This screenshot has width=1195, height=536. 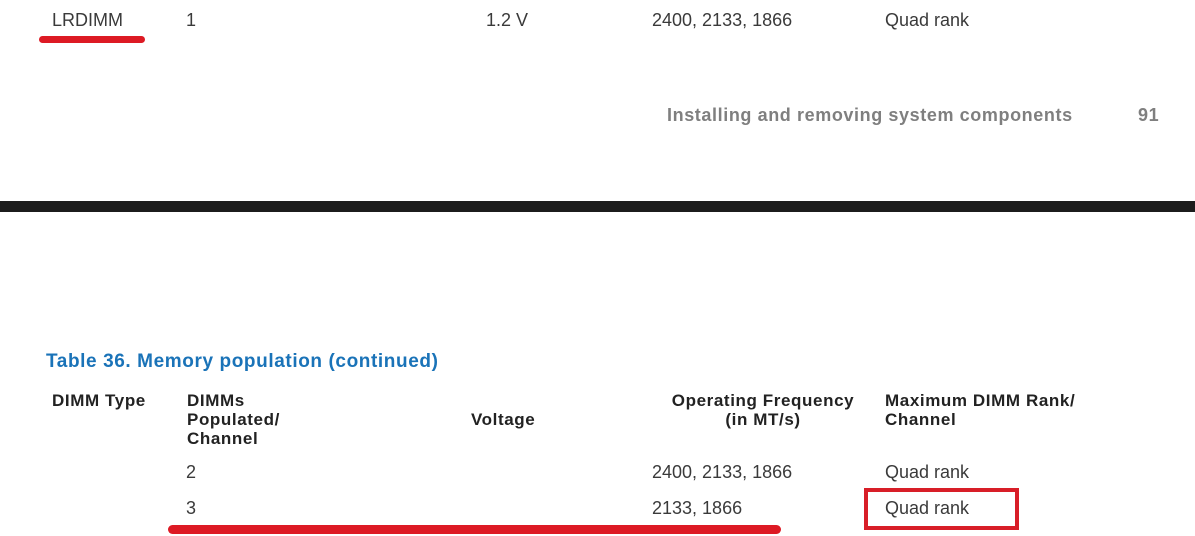 I want to click on row1-max-rank: Quad rank, so click(x=927, y=472).